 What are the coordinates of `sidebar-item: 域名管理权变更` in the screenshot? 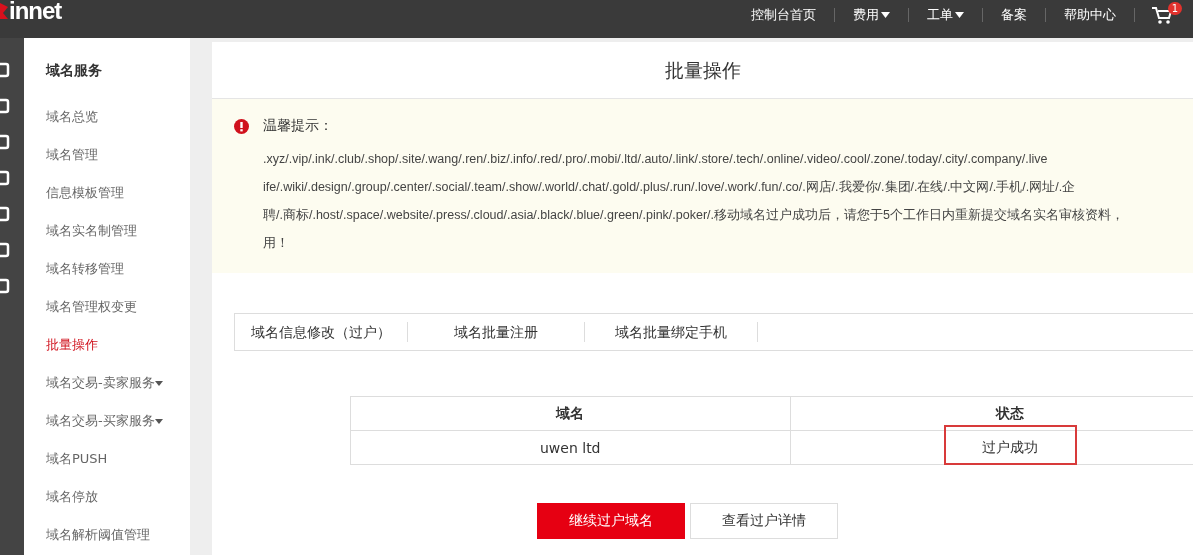 It's located at (118, 307).